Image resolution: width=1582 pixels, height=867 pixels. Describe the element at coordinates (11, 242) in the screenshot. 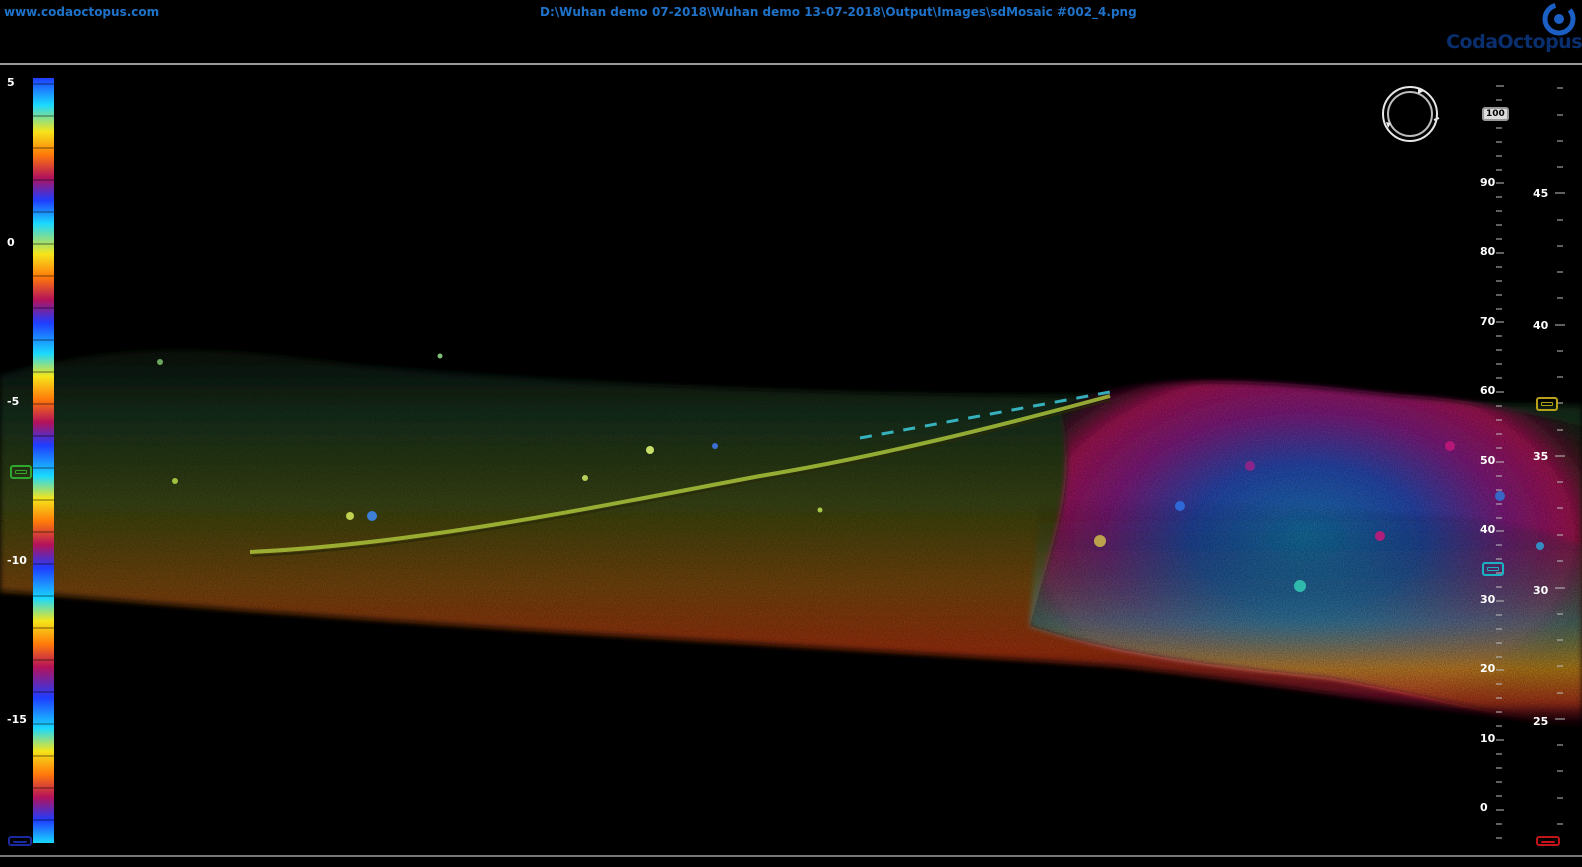

I see `color-scale-tick: 0` at that location.